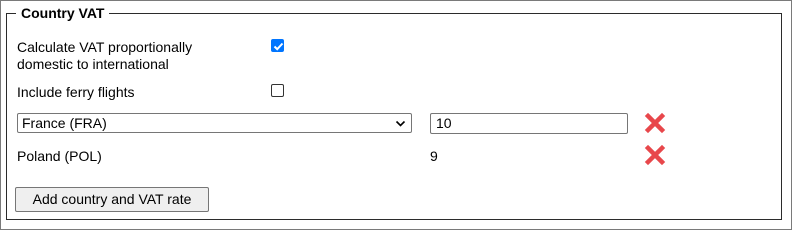 Image resolution: width=792 pixels, height=240 pixels. Describe the element at coordinates (434, 156) in the screenshot. I see `vat-rate-value: 9` at that location.